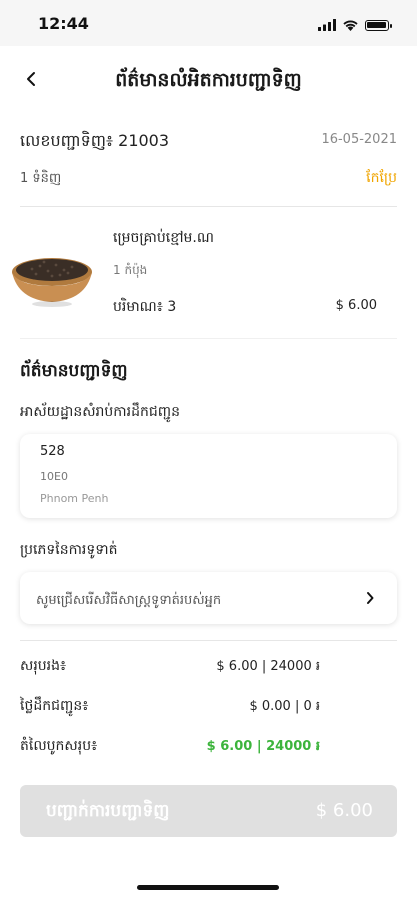 The image size is (417, 900). What do you see at coordinates (208, 476) in the screenshot?
I see `address-card: 528 10E0 Phnom Penh` at bounding box center [208, 476].